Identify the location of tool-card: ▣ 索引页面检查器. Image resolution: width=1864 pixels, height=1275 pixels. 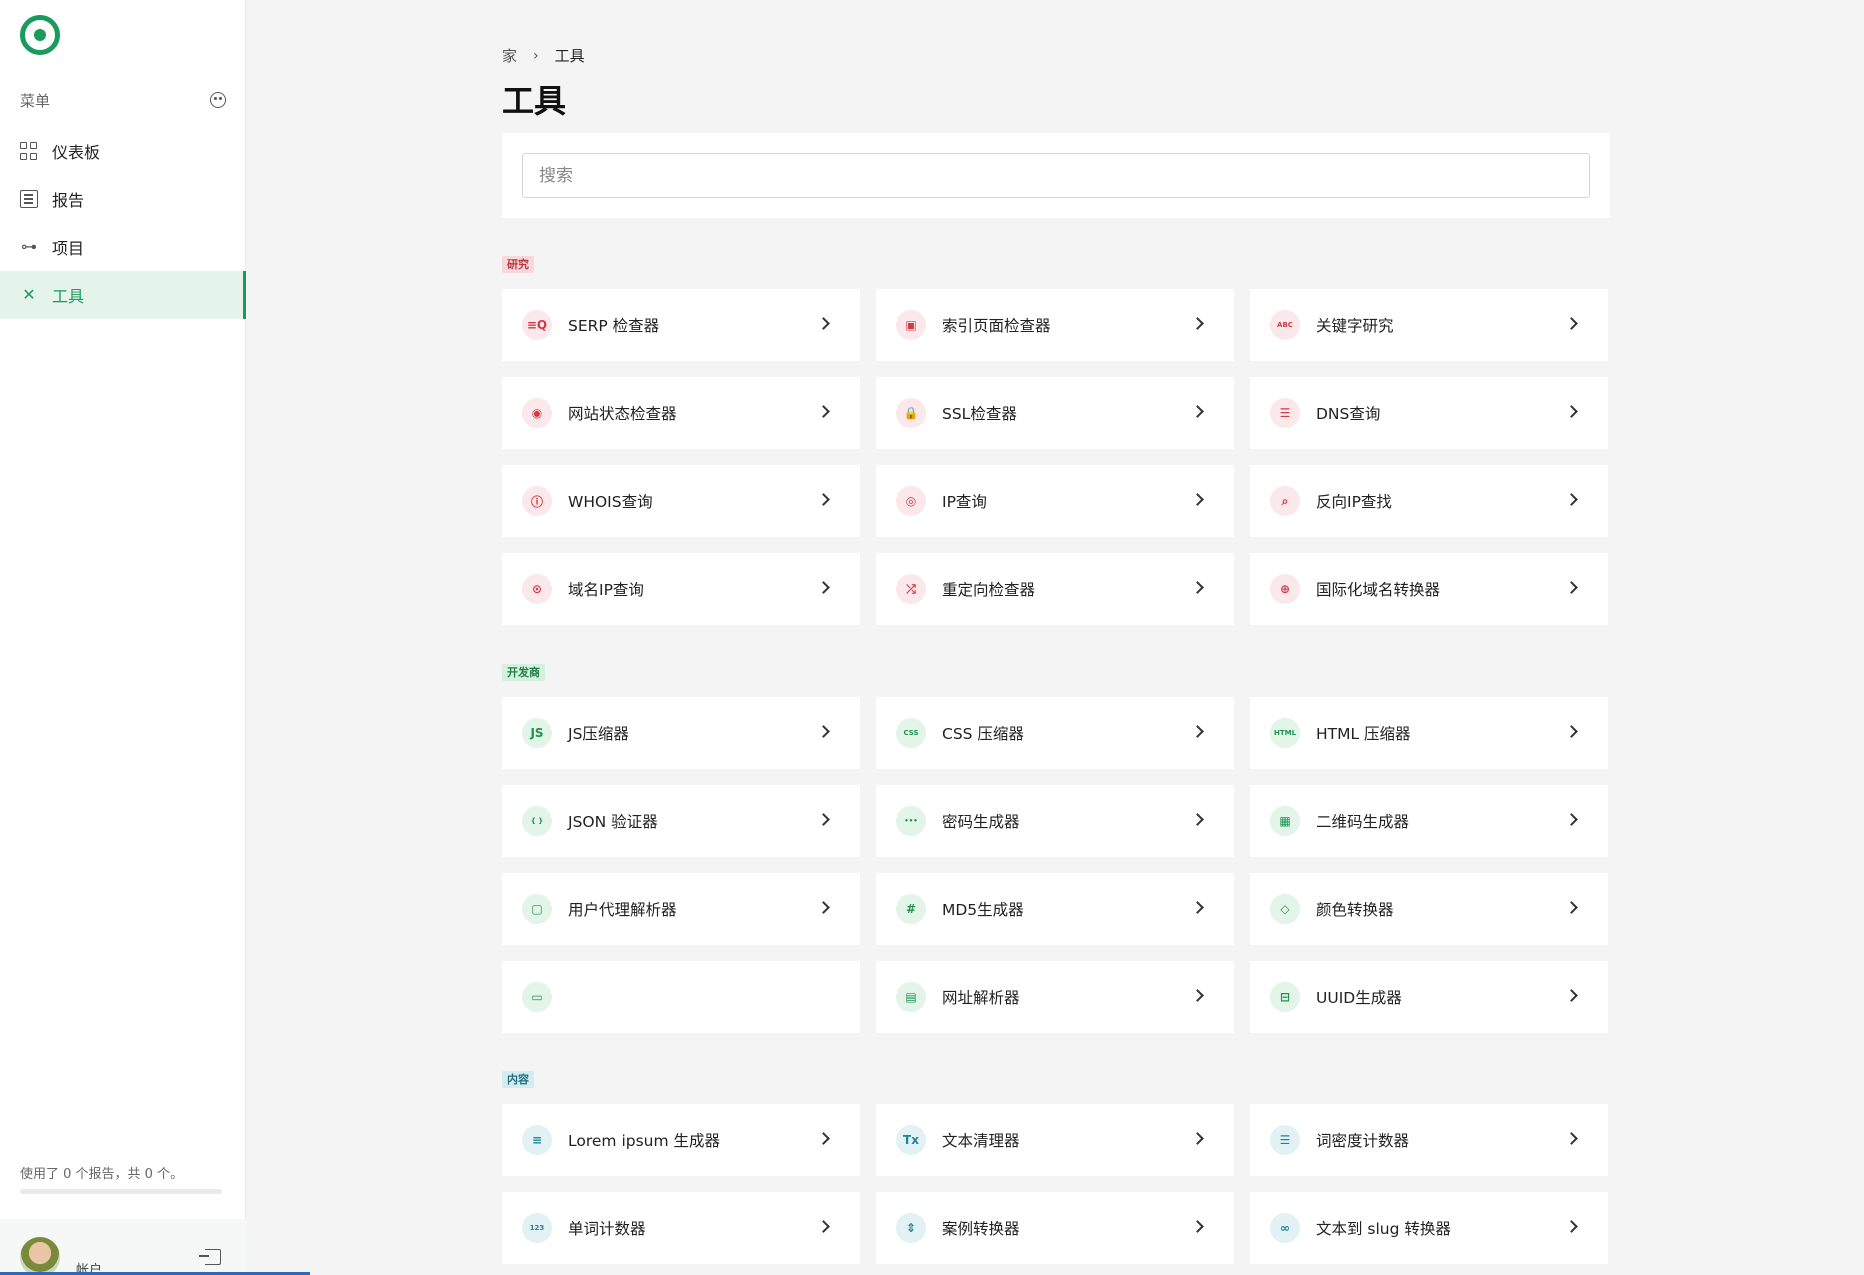
(1055, 325).